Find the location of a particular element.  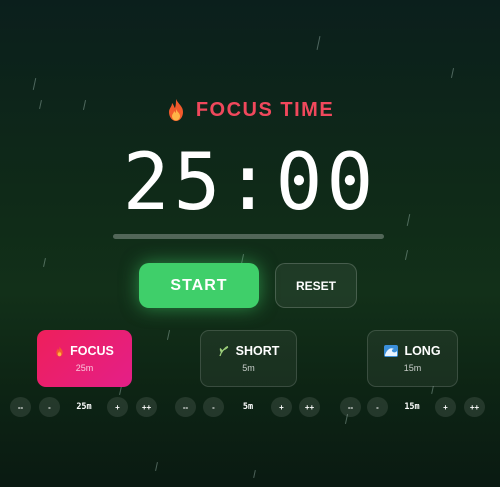

mode-label: FOCUS is located at coordinates (92, 351).